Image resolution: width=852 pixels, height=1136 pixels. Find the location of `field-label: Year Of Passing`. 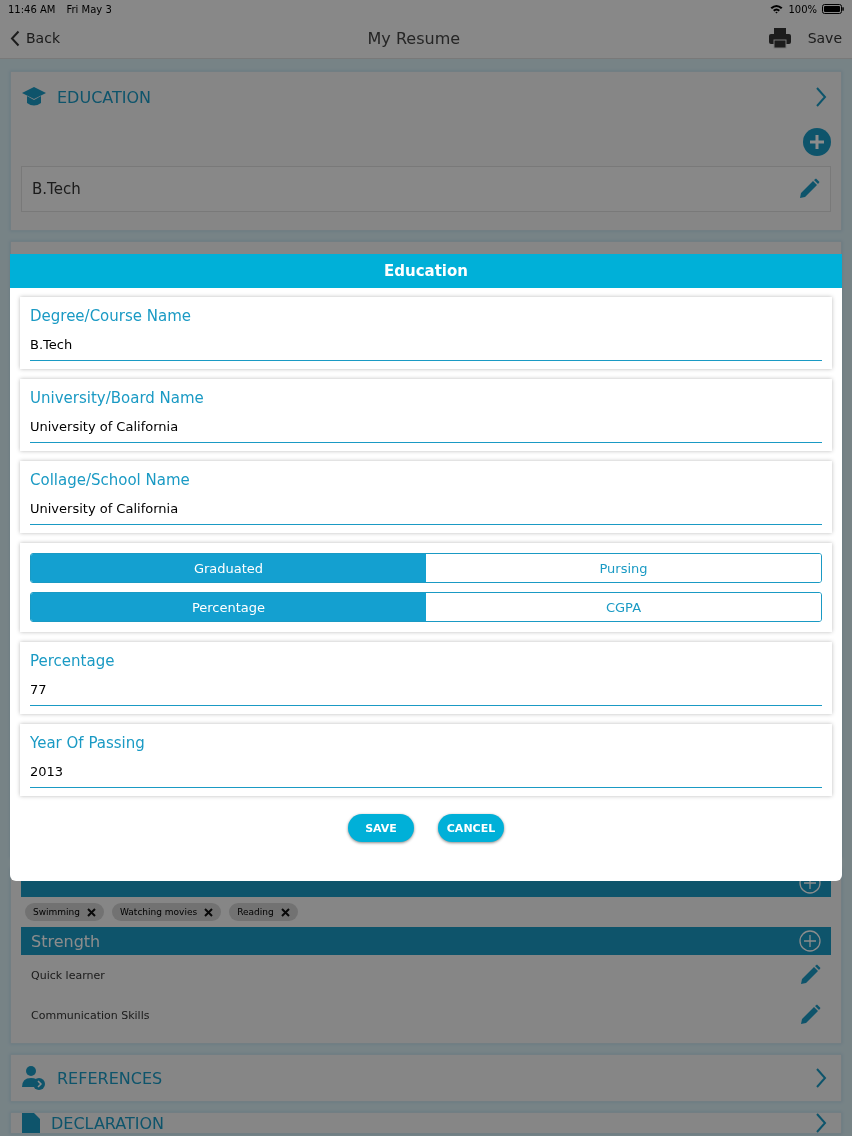

field-label: Year Of Passing is located at coordinates (88, 743).